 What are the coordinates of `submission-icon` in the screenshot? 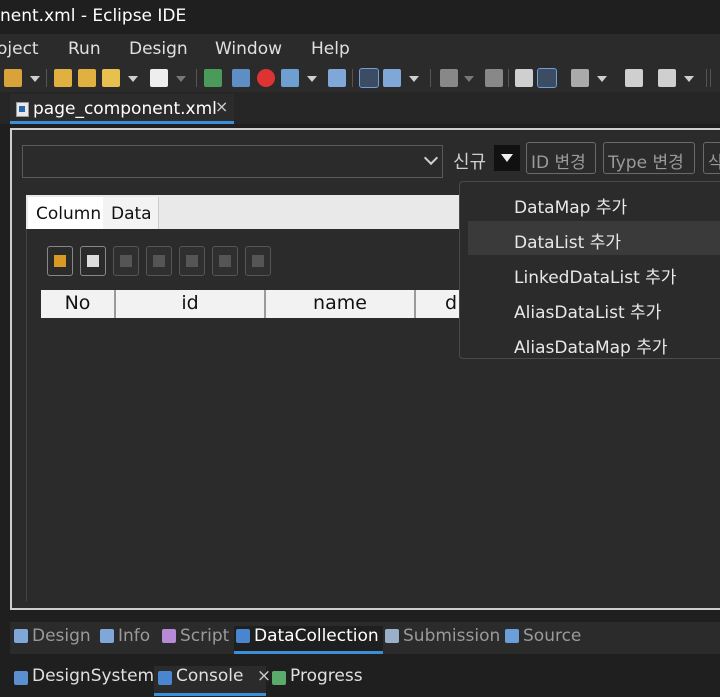 It's located at (392, 636).